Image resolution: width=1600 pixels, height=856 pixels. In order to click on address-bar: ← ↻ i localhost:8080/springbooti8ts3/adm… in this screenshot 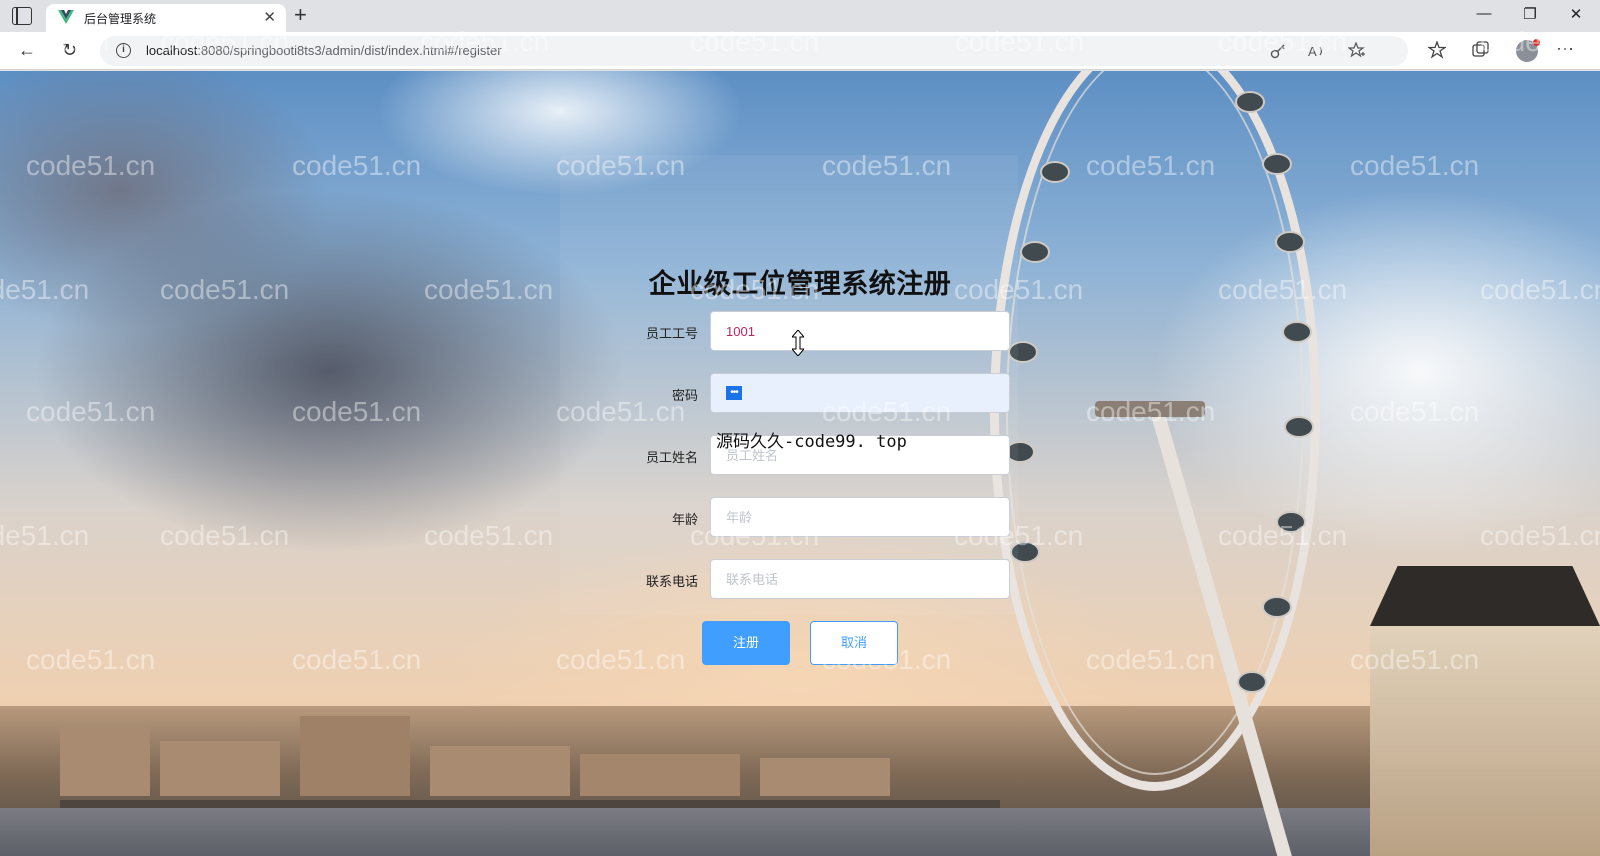, I will do `click(800, 51)`.